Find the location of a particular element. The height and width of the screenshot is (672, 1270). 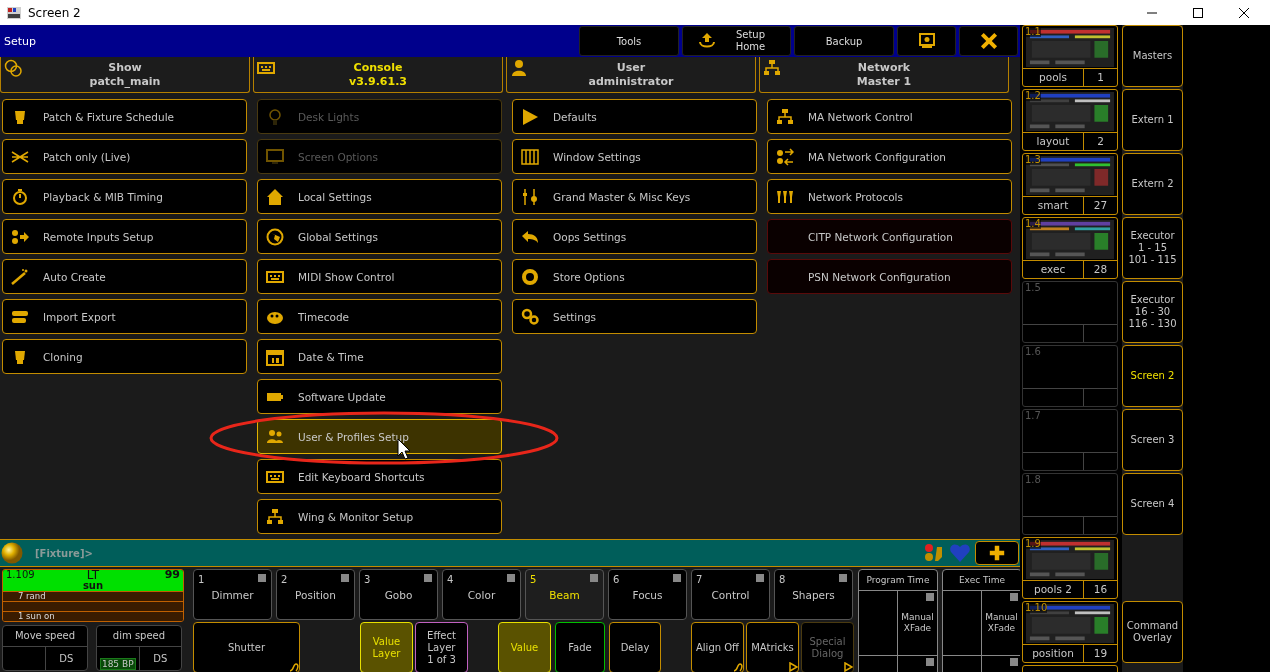

people-icon is located at coordinates (275, 436).